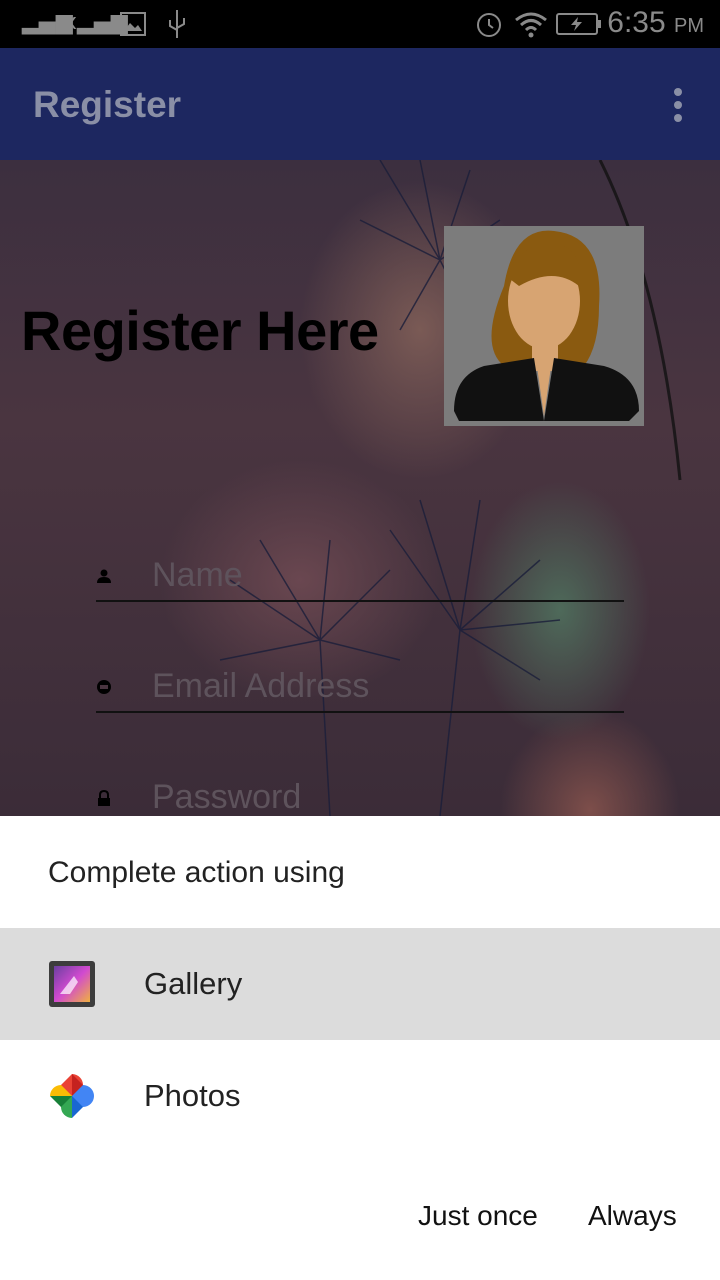  What do you see at coordinates (655, 22) in the screenshot?
I see `clock: 6:35 PM` at bounding box center [655, 22].